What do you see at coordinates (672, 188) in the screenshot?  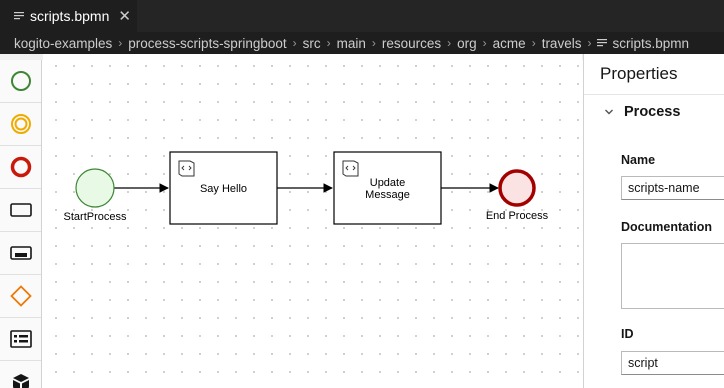 I see `name-input: scripts-name` at bounding box center [672, 188].